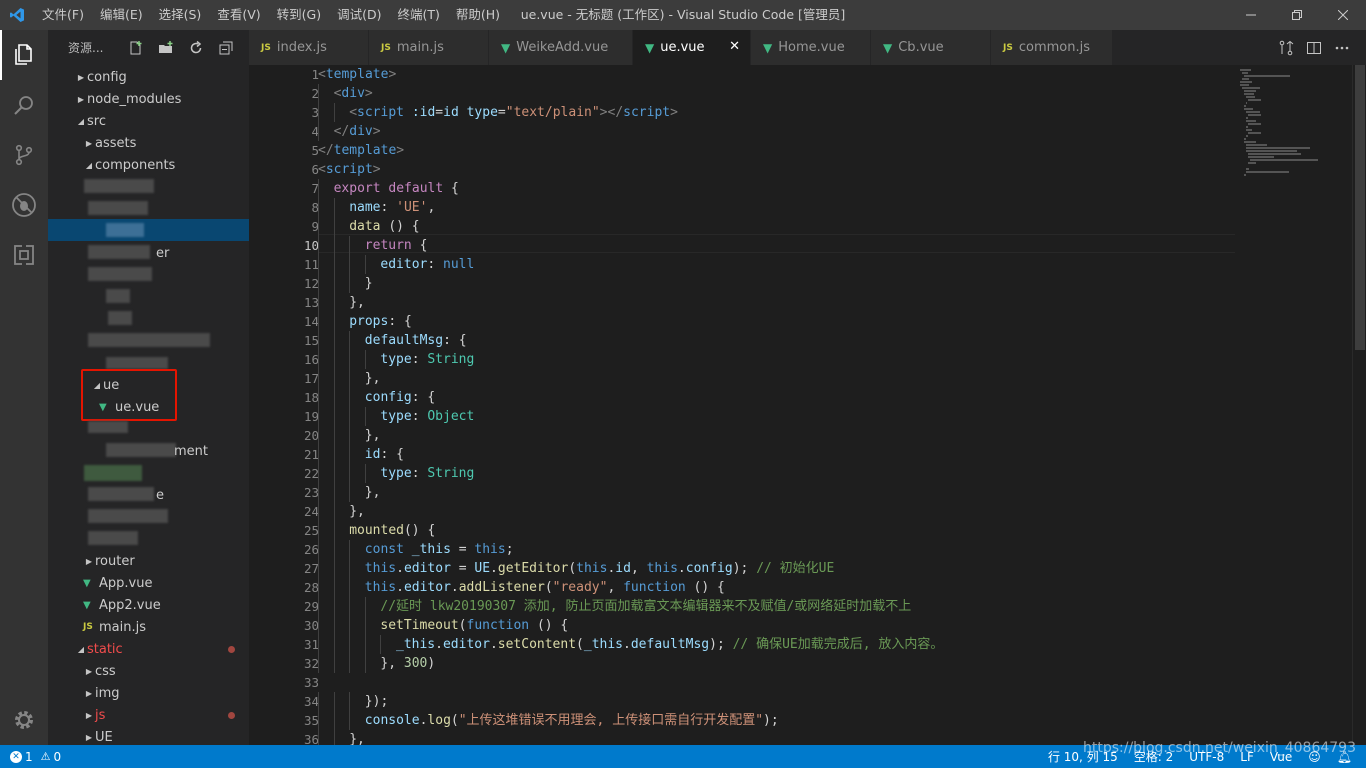 Image resolution: width=1366 pixels, height=768 pixels. Describe the element at coordinates (160, 495) in the screenshot. I see `tree-item-label: e` at that location.